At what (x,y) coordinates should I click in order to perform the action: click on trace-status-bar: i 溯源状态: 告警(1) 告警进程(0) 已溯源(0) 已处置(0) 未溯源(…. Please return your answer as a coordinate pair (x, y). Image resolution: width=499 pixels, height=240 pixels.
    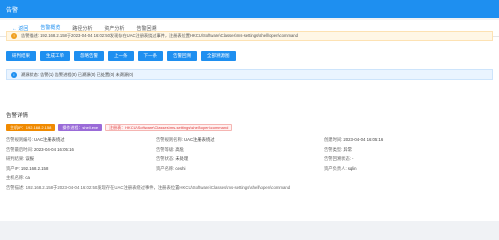
    Looking at the image, I should click on (249, 74).